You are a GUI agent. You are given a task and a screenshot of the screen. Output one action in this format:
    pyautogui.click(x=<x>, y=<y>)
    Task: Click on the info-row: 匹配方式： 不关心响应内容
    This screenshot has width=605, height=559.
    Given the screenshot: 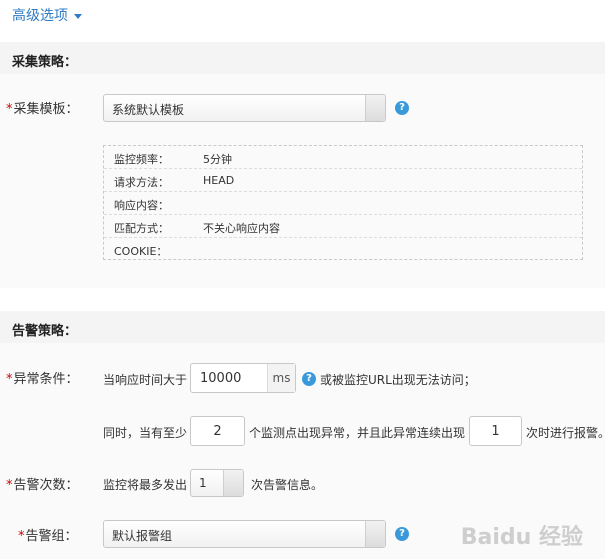 What is the action you would take?
    pyautogui.click(x=343, y=226)
    